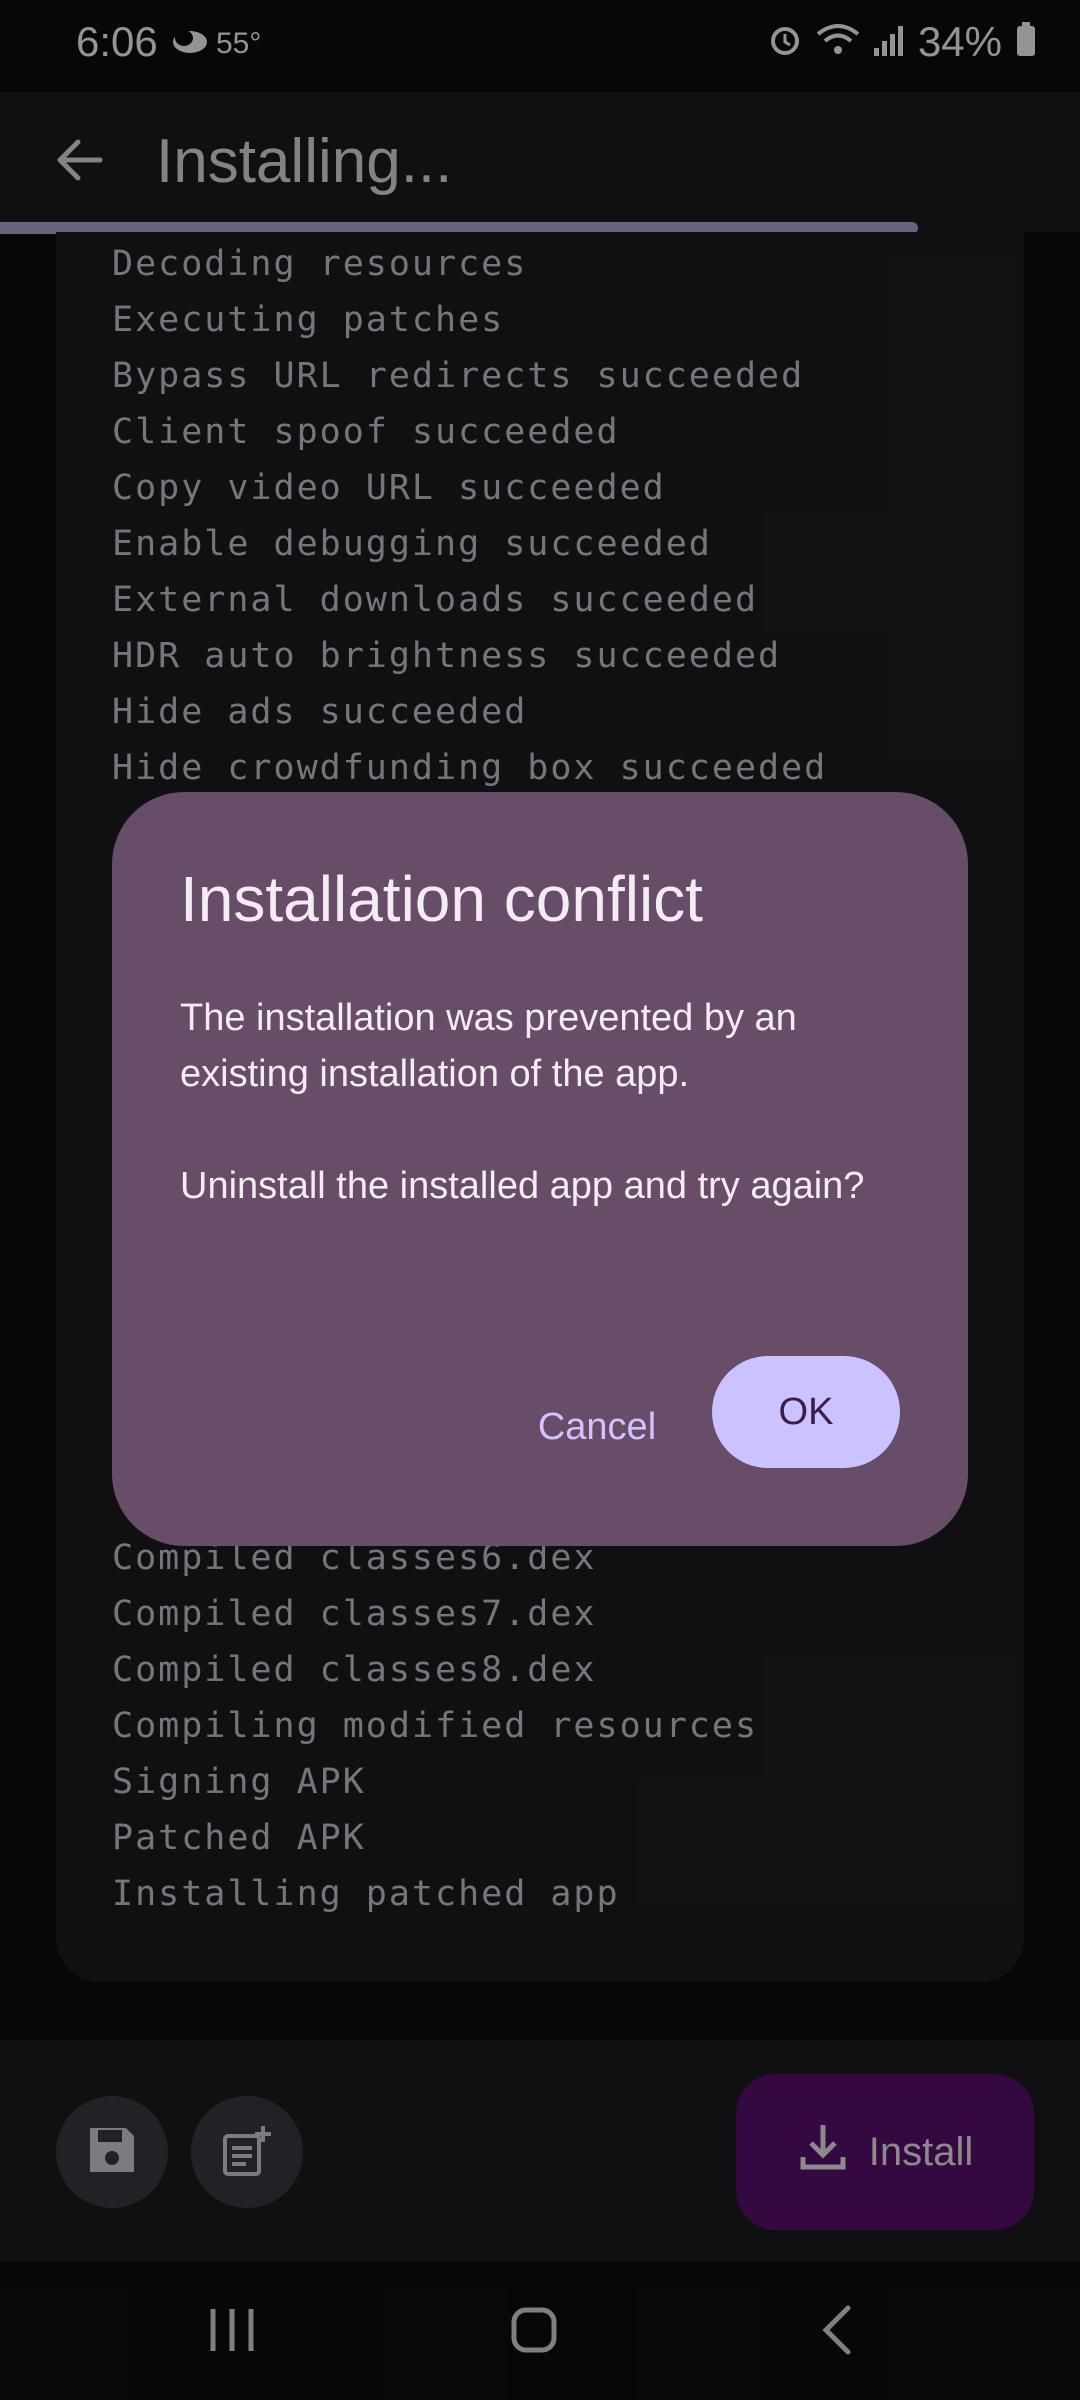 This screenshot has width=1080, height=2400. What do you see at coordinates (838, 42) in the screenshot?
I see `wifi-icon` at bounding box center [838, 42].